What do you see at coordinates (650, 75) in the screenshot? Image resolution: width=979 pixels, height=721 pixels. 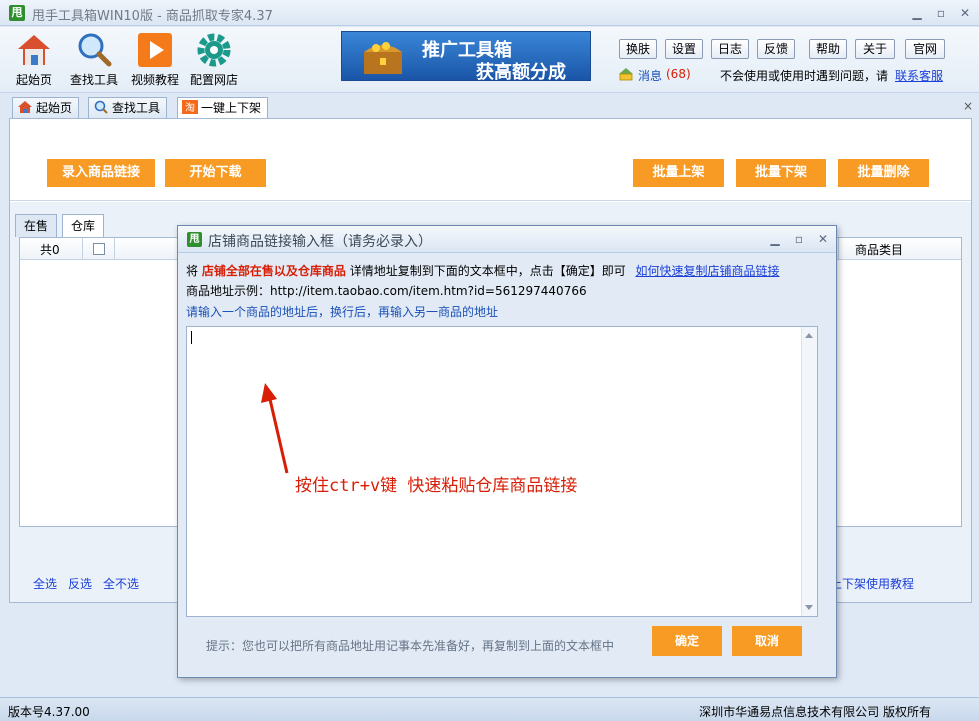 I see `messages-label: 消息` at bounding box center [650, 75].